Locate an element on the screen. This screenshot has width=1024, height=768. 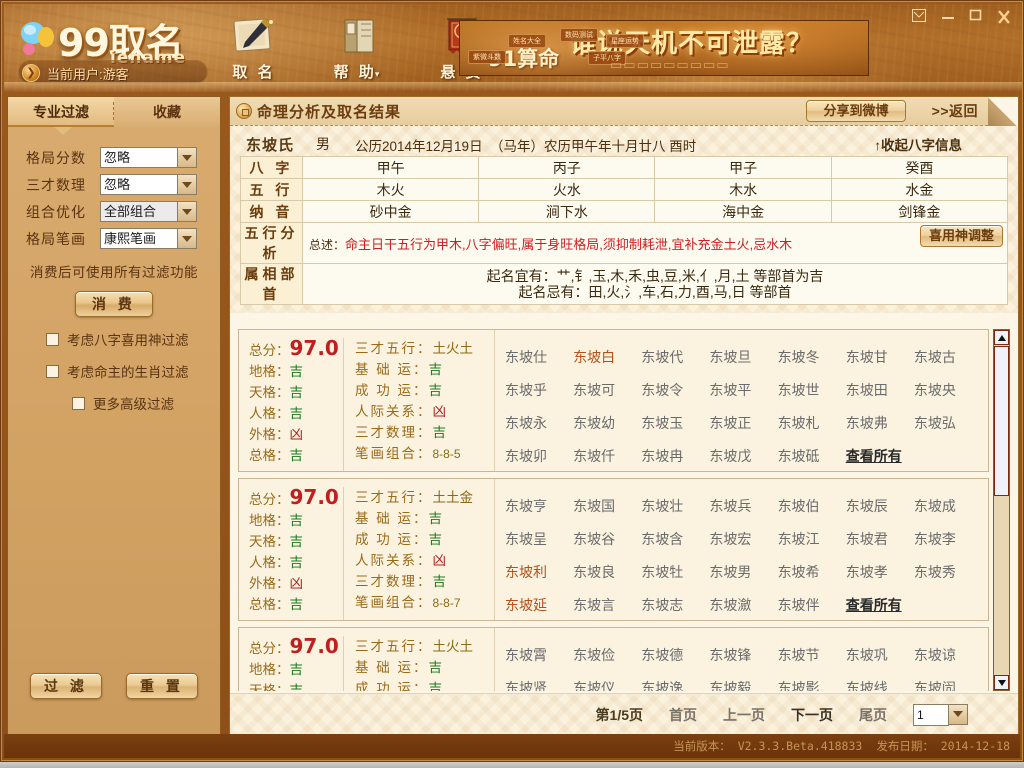
sidebar-tab-pro-filter: 专业过滤 is located at coordinates (61, 112).